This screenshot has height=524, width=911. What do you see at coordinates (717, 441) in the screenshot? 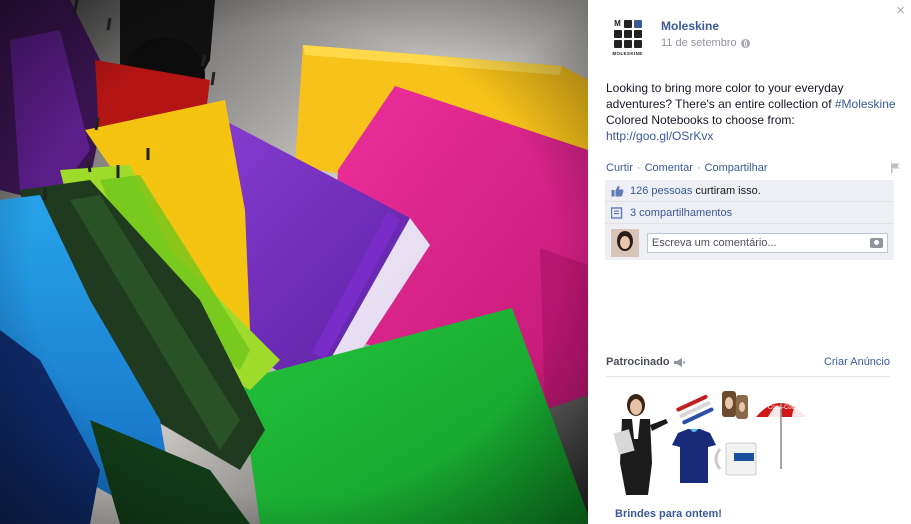
I see `ad-image: Coca-Cola` at bounding box center [717, 441].